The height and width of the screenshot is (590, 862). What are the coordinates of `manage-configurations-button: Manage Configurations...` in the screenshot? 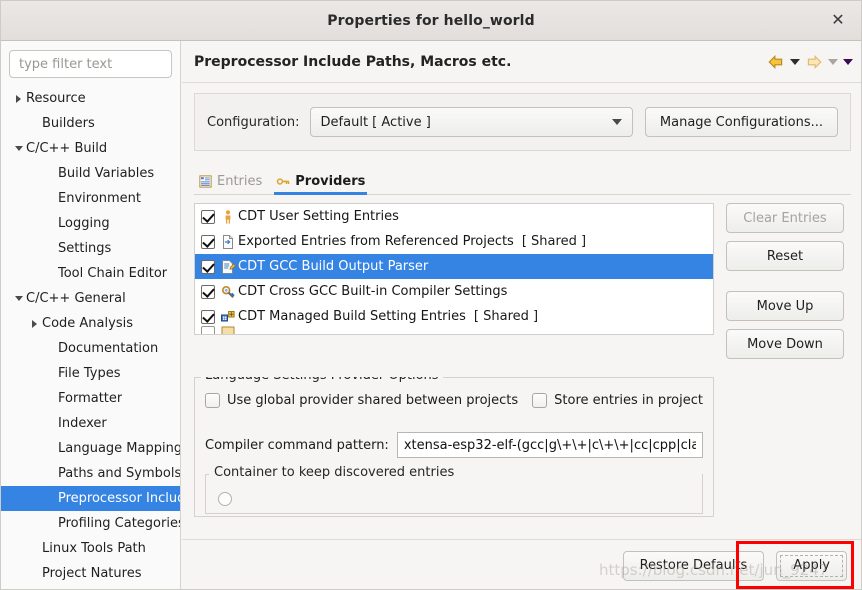 It's located at (741, 122).